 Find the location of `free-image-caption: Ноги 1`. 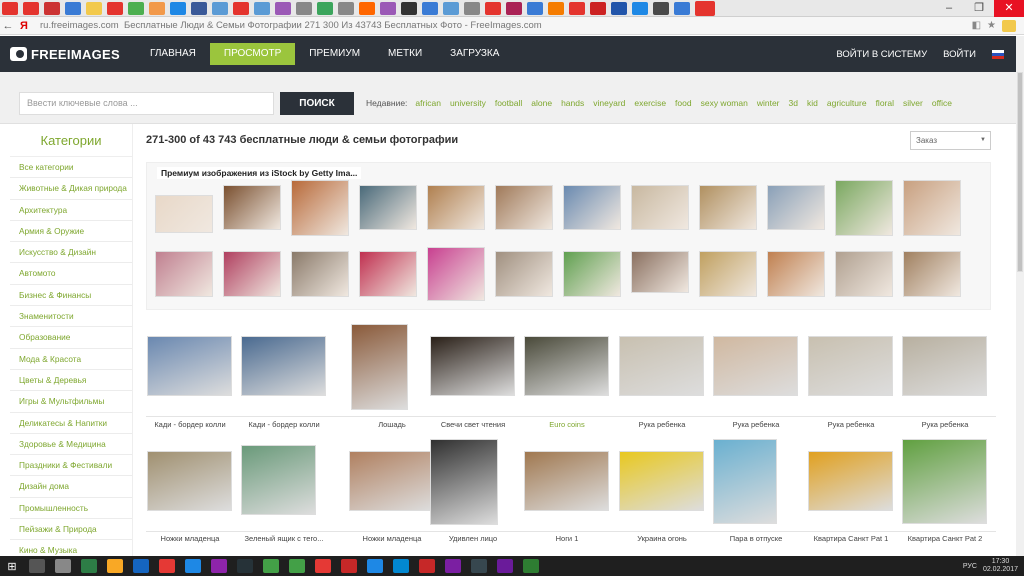

free-image-caption: Ноги 1 is located at coordinates (567, 538).